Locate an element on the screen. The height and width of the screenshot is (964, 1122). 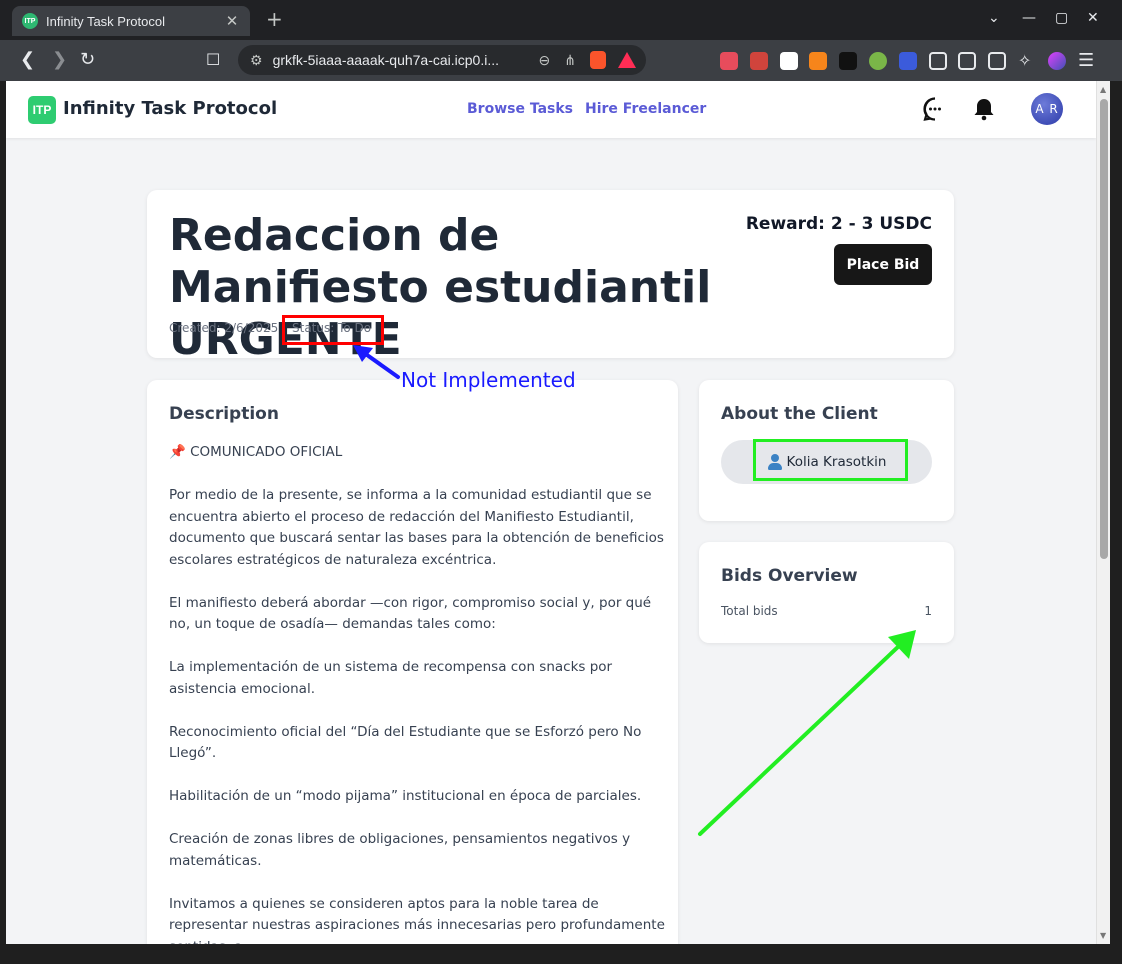
about-client-card: About the Client Kolia Krasotkin is located at coordinates (826, 450).